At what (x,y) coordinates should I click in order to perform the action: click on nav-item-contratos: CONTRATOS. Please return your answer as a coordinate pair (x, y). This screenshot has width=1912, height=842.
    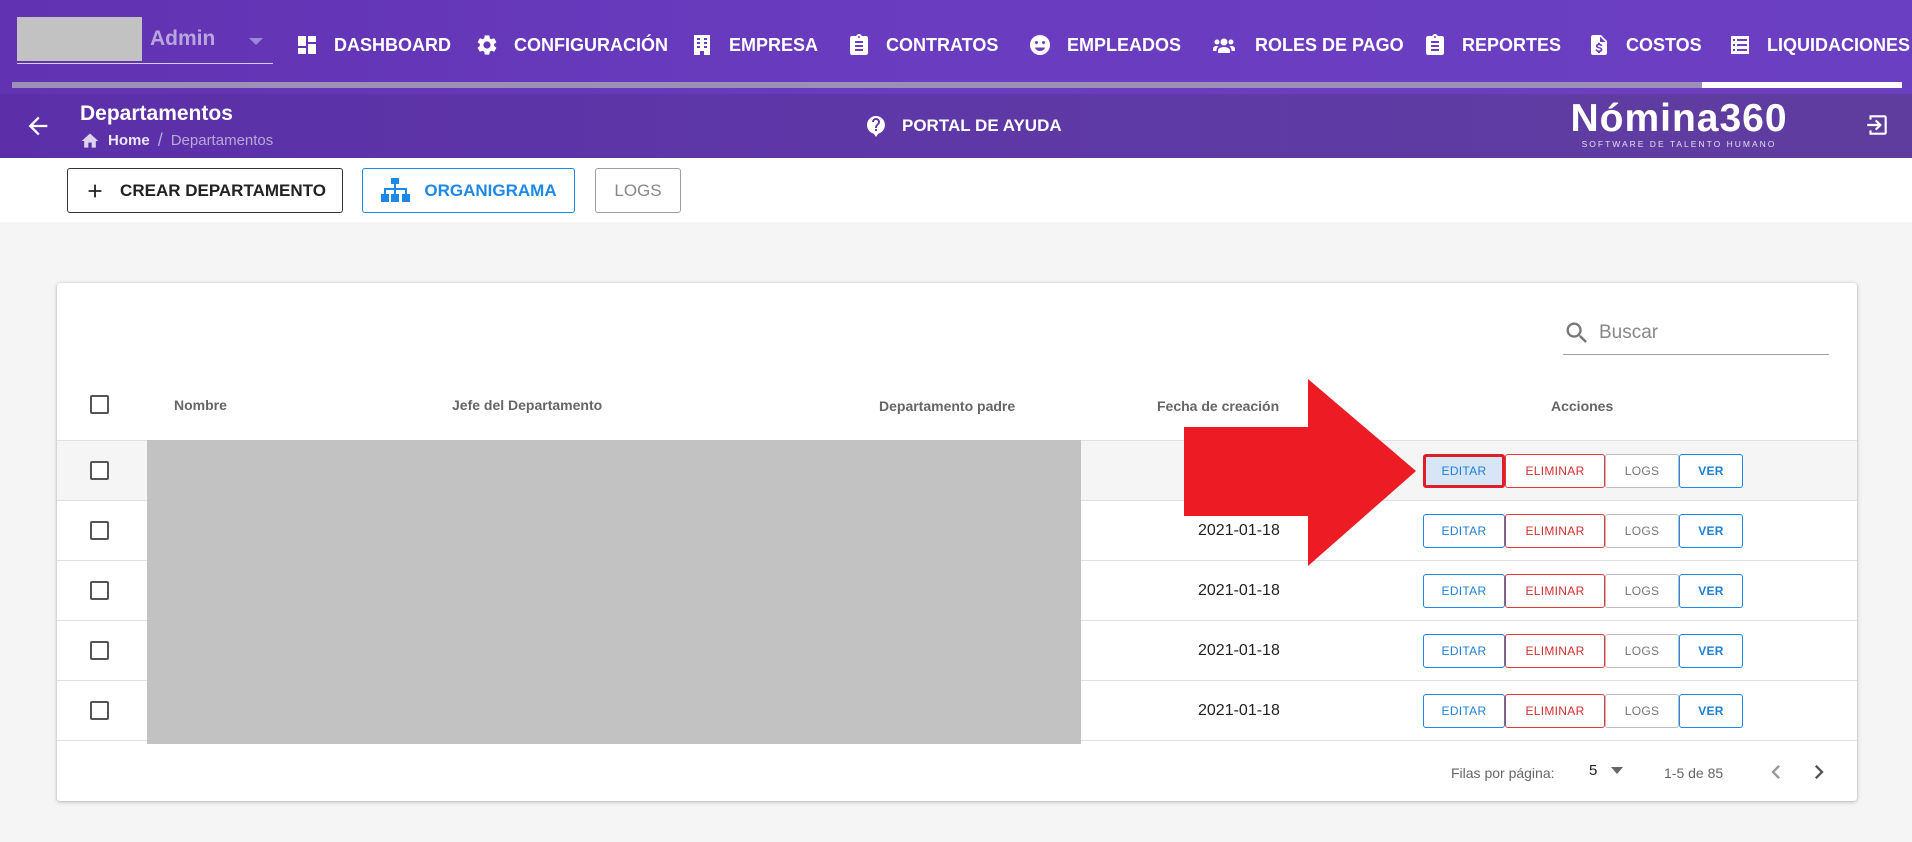
    Looking at the image, I should click on (922, 45).